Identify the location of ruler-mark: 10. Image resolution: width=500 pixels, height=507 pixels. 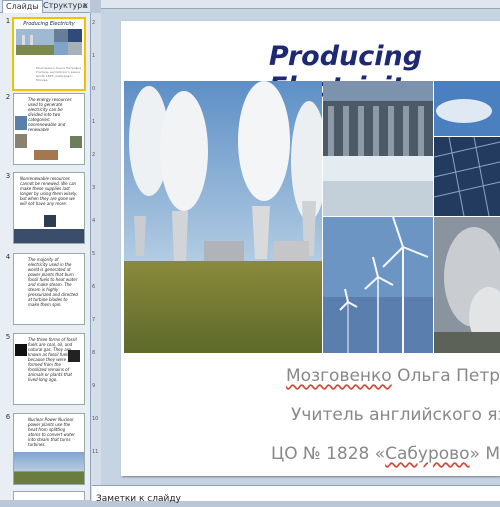
(95, 419).